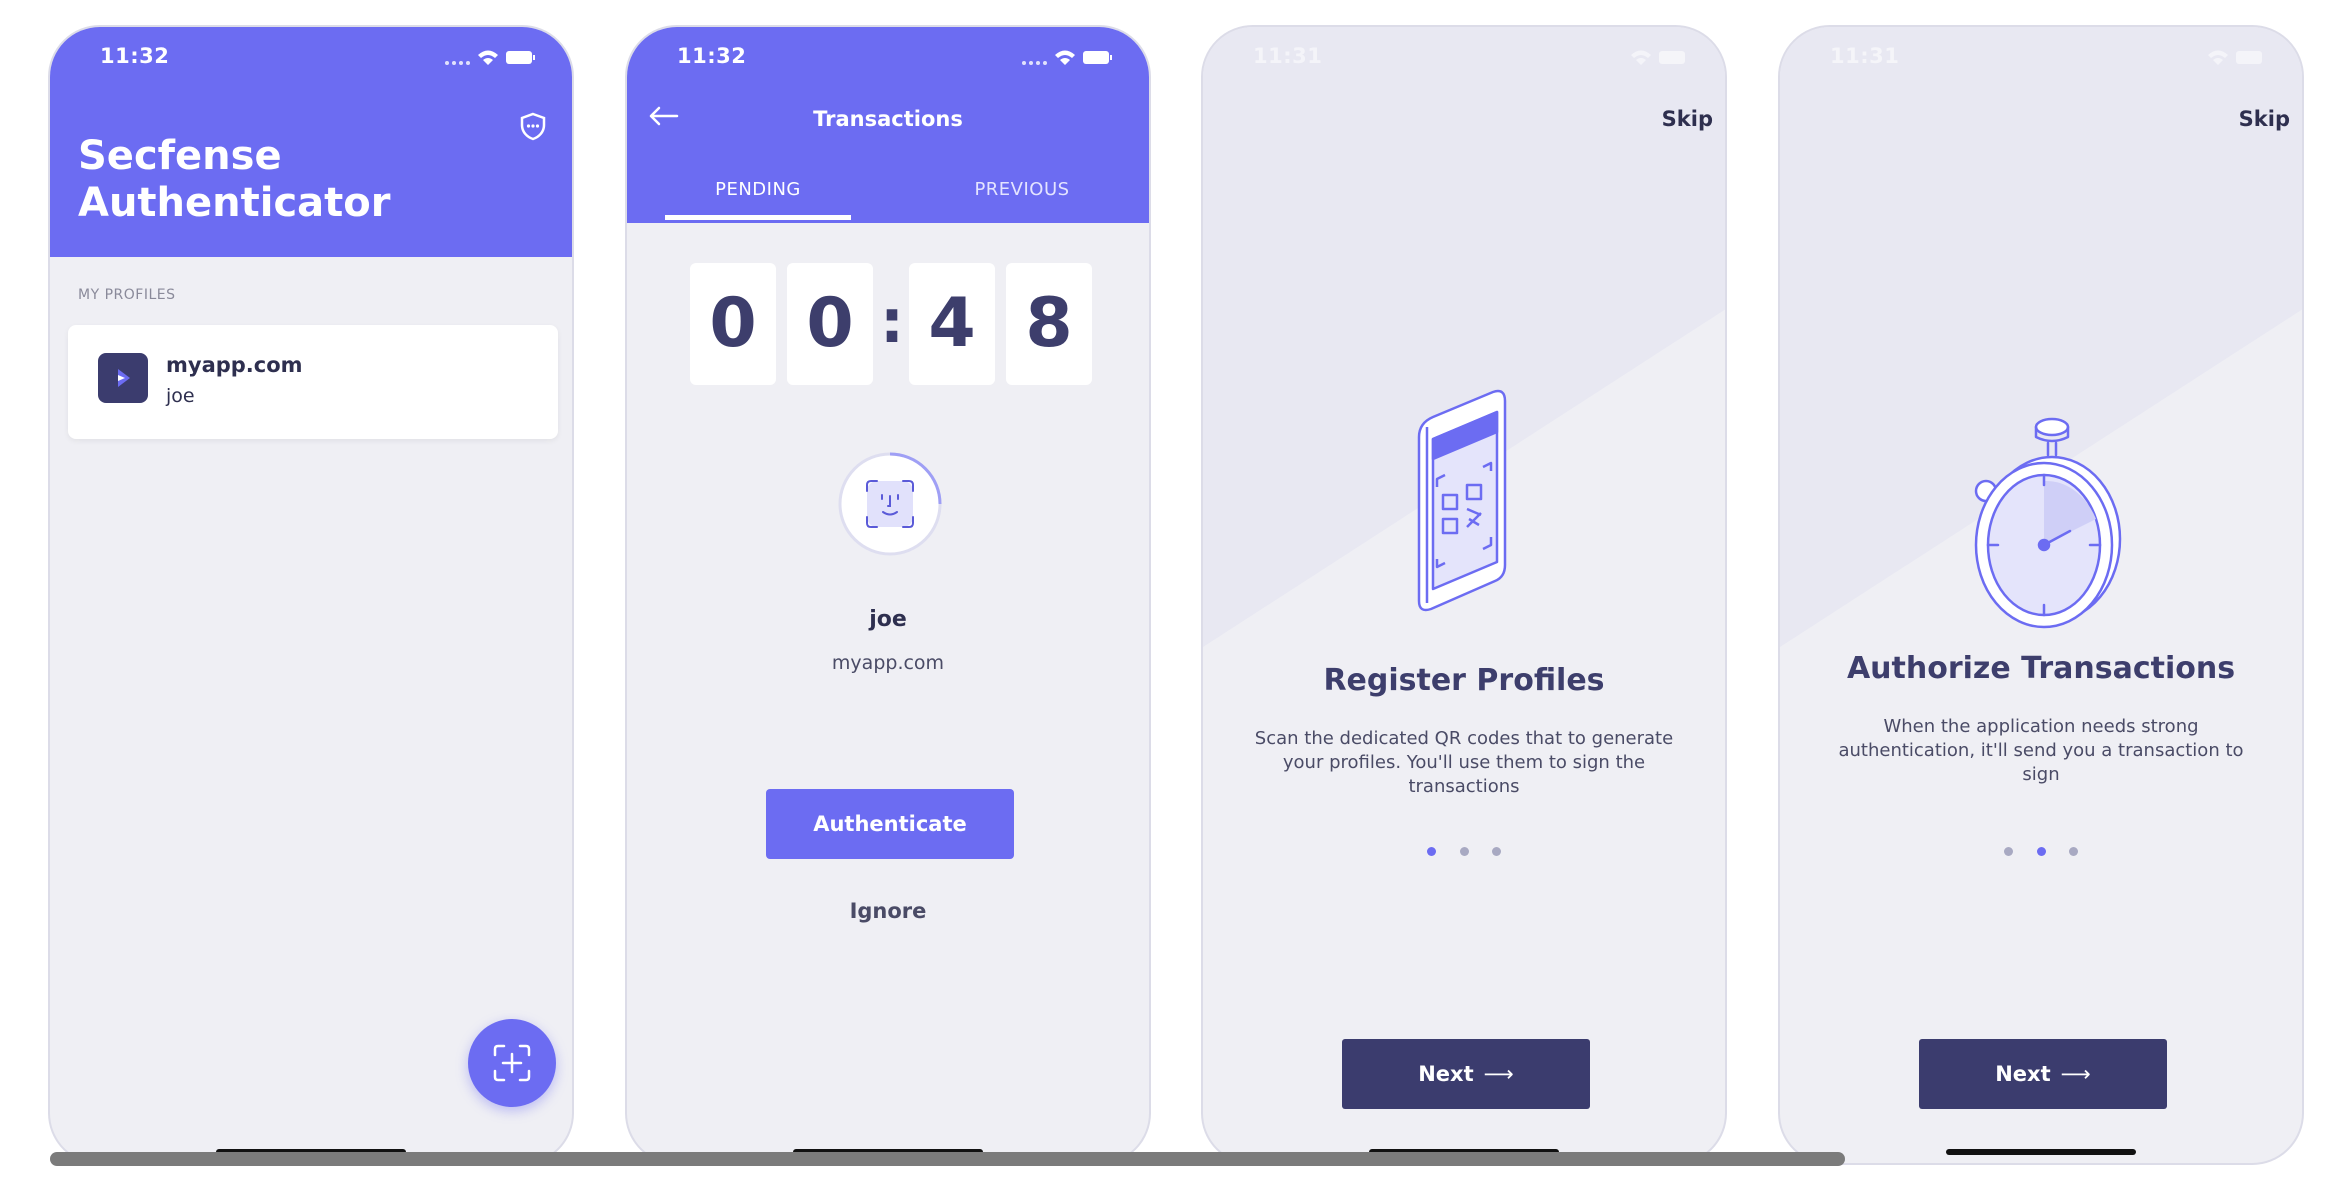 This screenshot has width=2338, height=1194. What do you see at coordinates (888, 619) in the screenshot?
I see `transaction-user: joe` at bounding box center [888, 619].